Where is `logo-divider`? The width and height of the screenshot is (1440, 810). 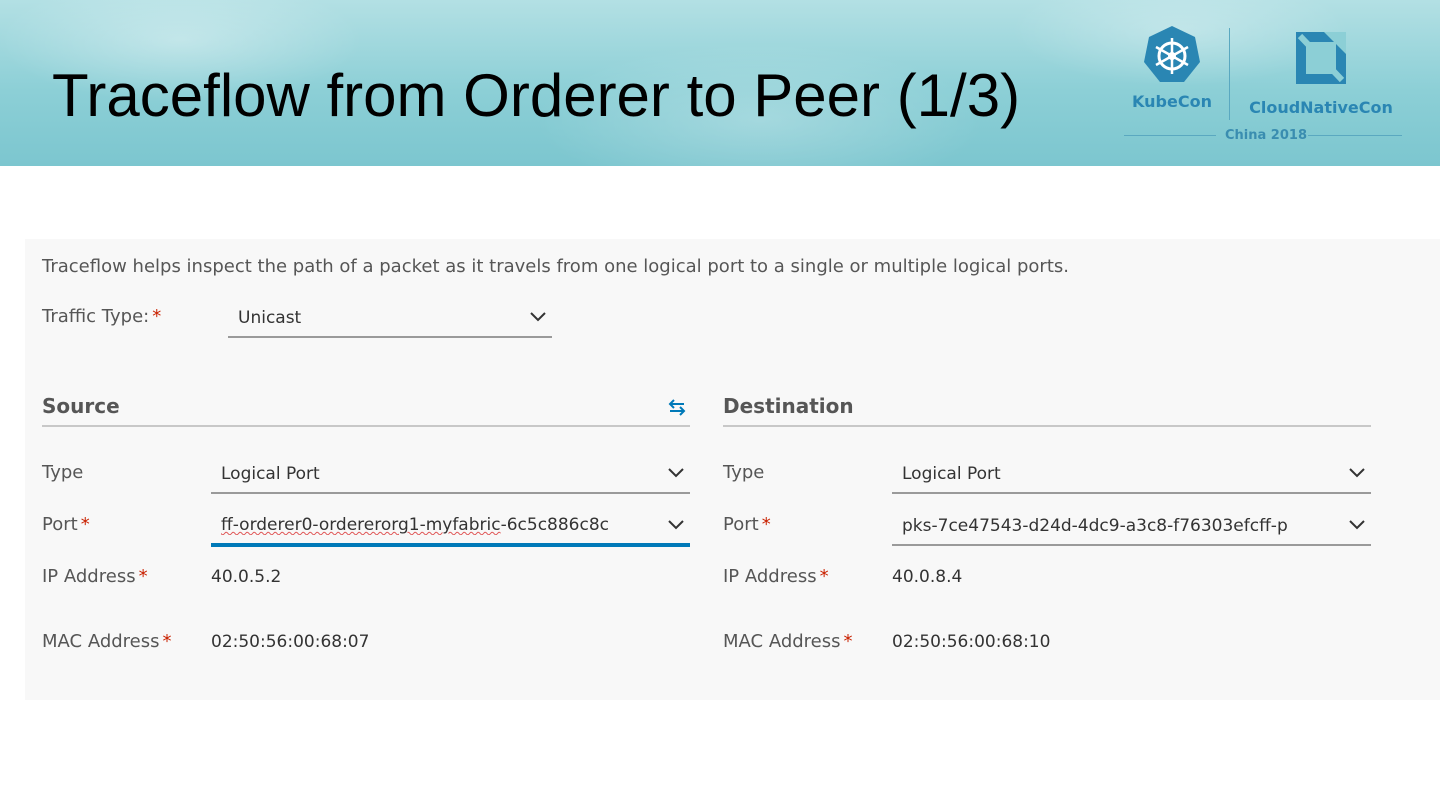 logo-divider is located at coordinates (1229, 74).